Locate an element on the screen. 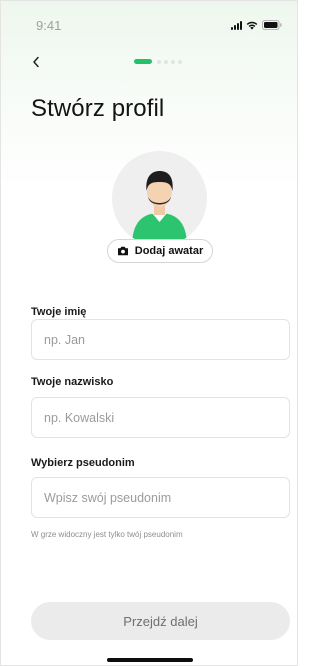 The height and width of the screenshot is (666, 320). first-name-field is located at coordinates (160, 339).